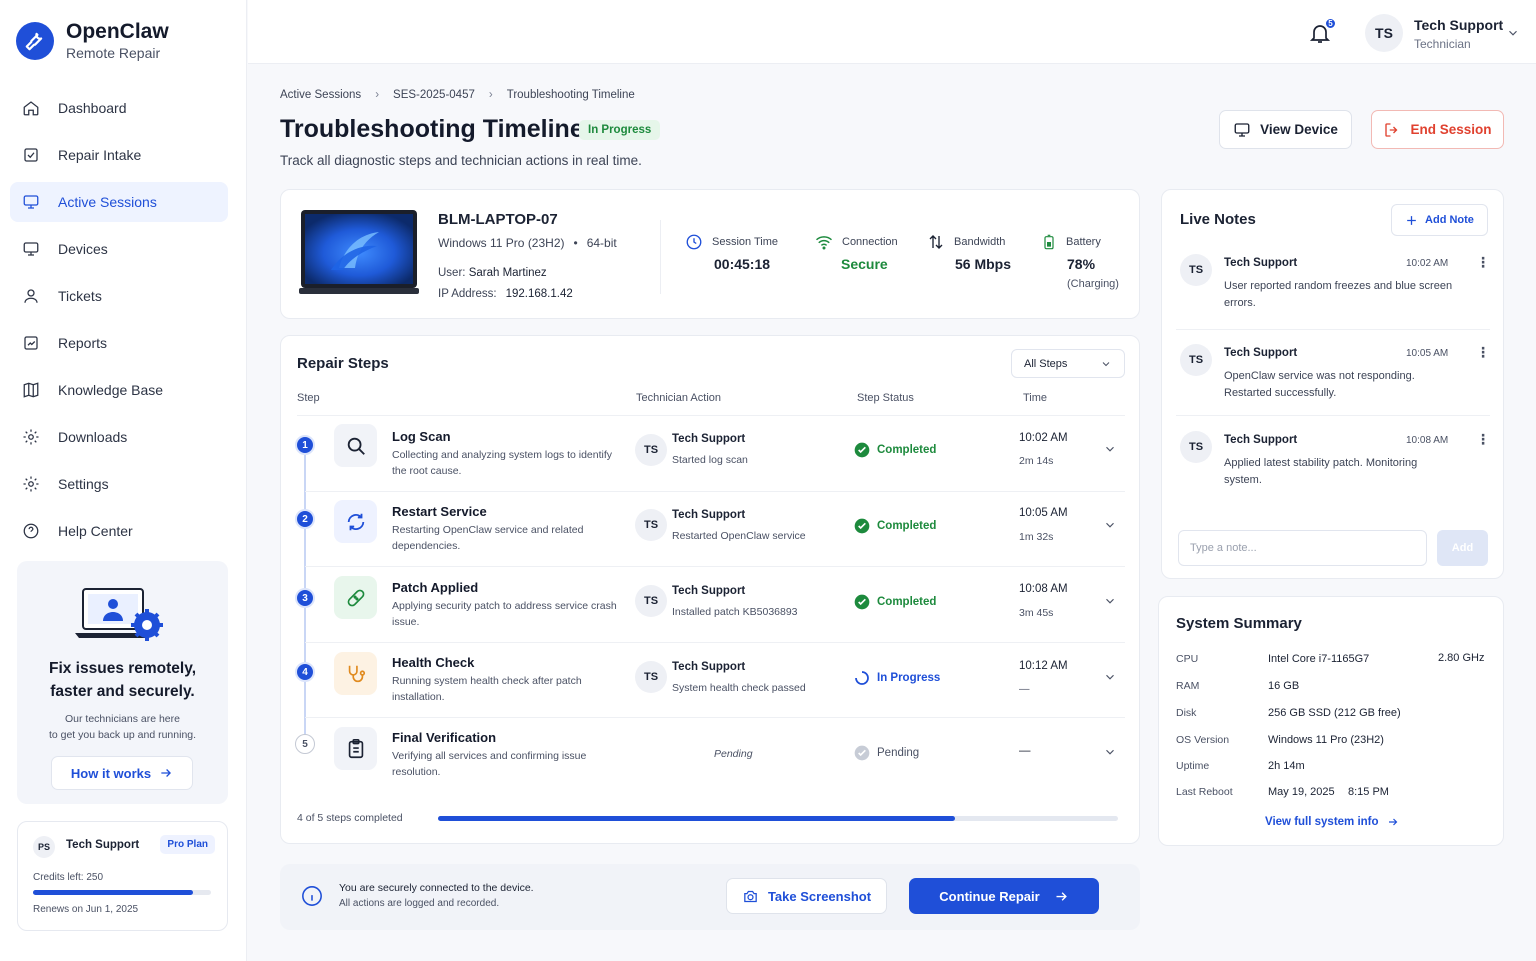 This screenshot has width=1536, height=961. What do you see at coordinates (1427, 353) in the screenshot?
I see `note-time: 10:05 AM` at bounding box center [1427, 353].